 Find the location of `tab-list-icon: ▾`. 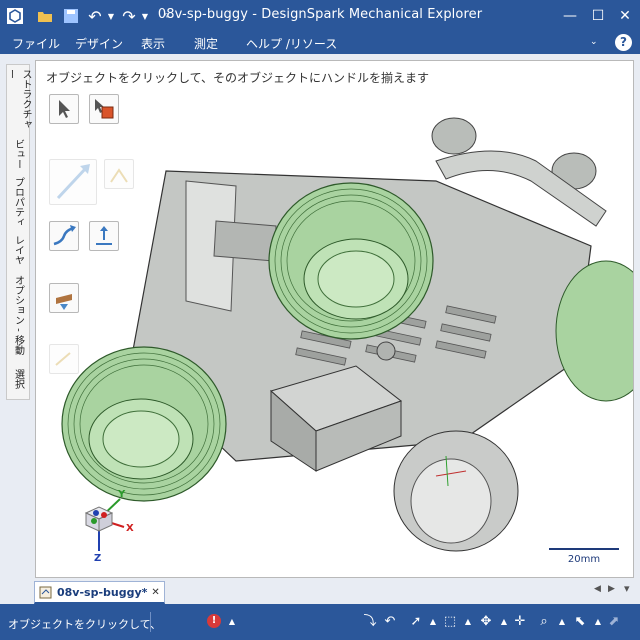

tab-list-icon: ▾ is located at coordinates (627, 588).